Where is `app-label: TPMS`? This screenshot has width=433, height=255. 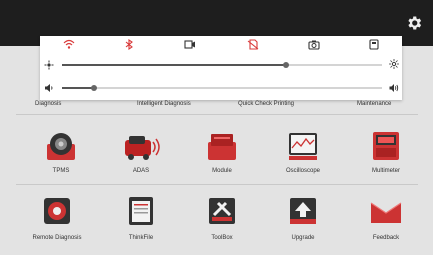 app-label: TPMS is located at coordinates (61, 171).